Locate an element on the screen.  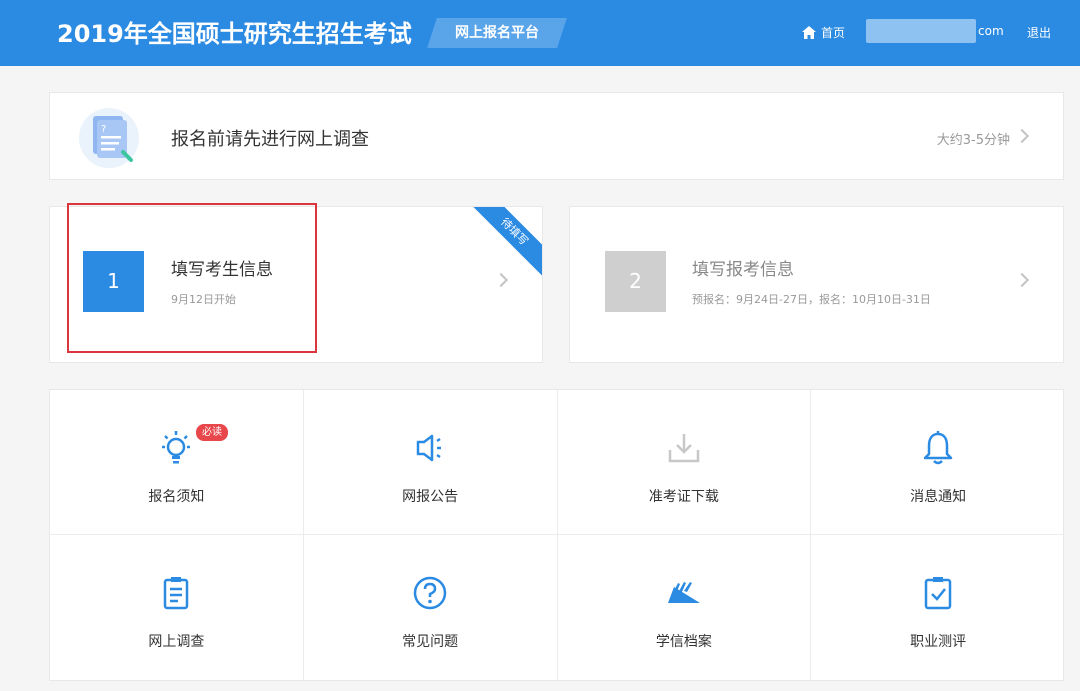
grid-item-label: 职业测评 is located at coordinates (938, 642).